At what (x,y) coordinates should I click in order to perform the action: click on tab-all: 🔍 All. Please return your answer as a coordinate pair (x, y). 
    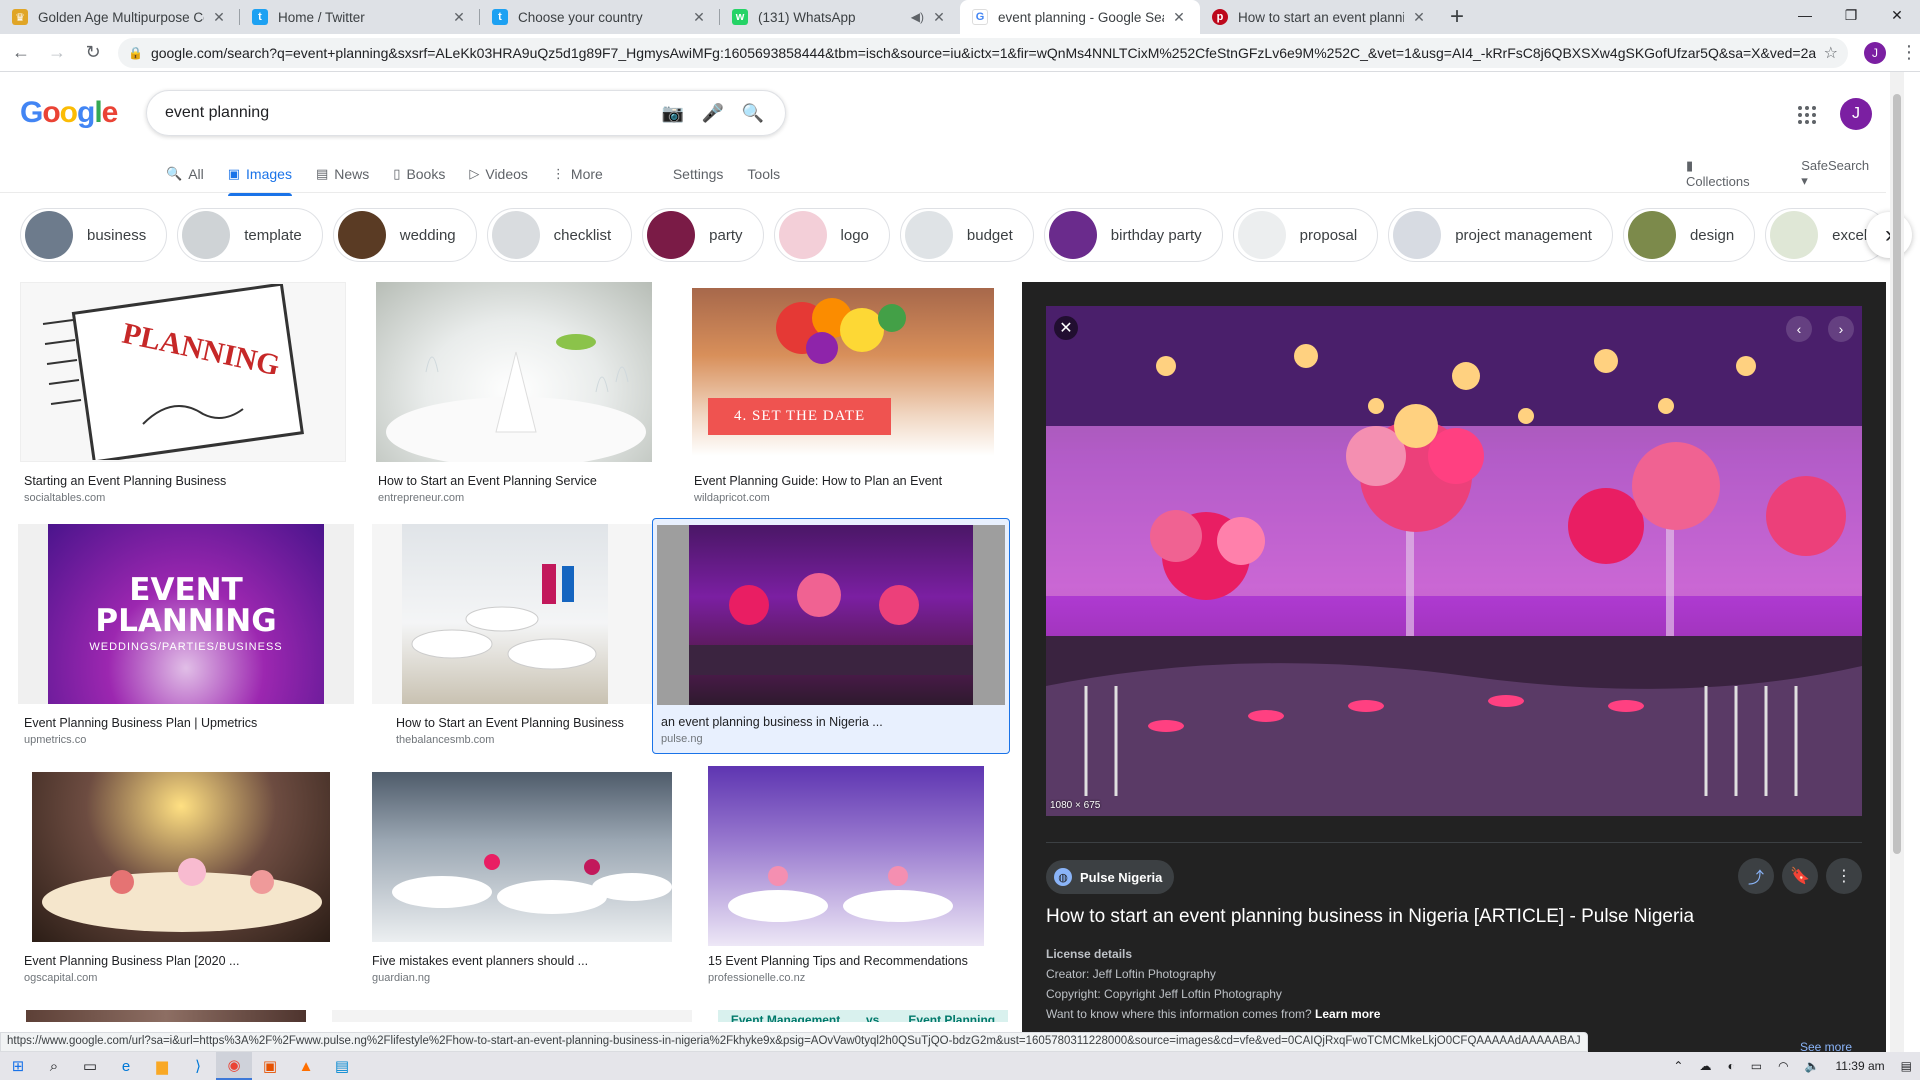
    Looking at the image, I should click on (185, 174).